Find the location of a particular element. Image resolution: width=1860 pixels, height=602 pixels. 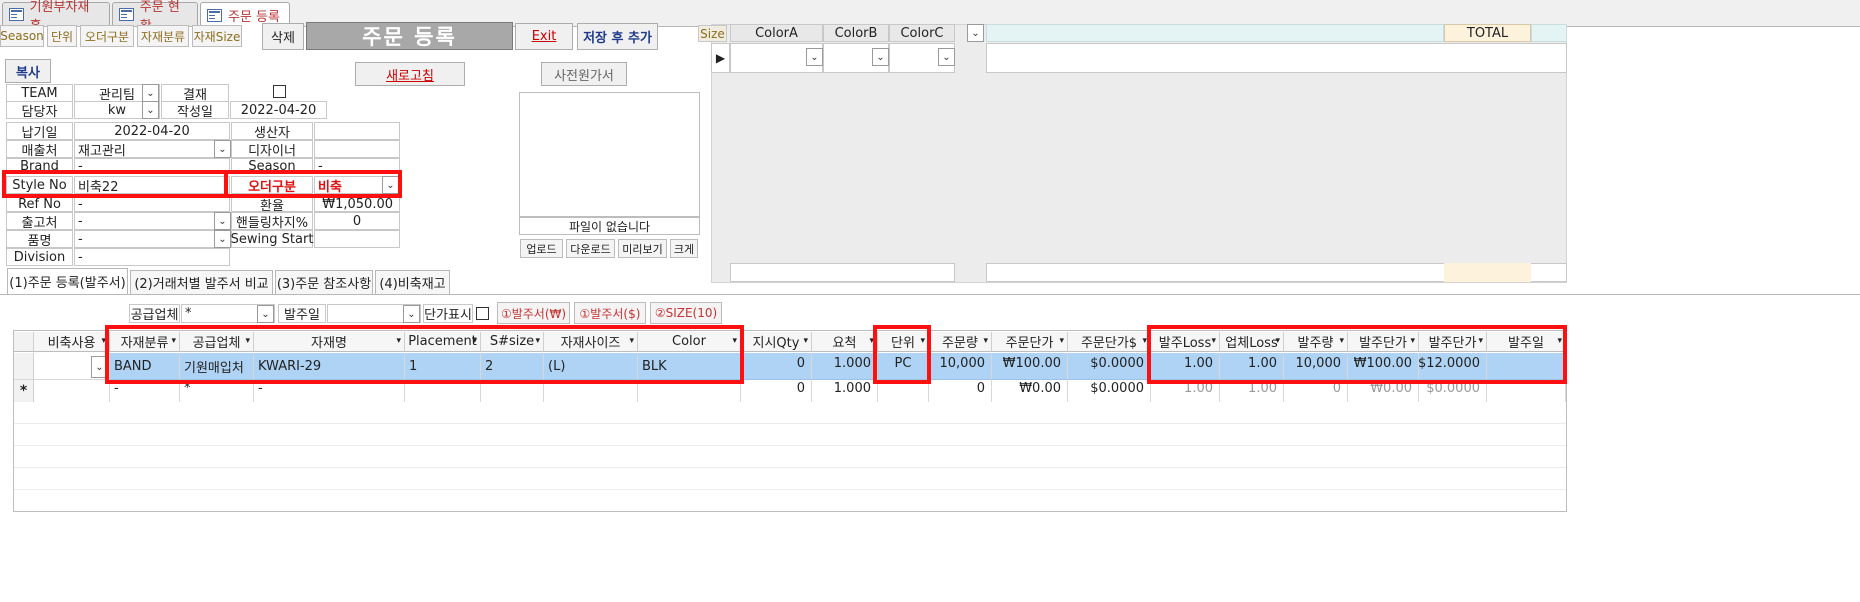

save-and-add-button: 저장 후 추가 is located at coordinates (617, 36).